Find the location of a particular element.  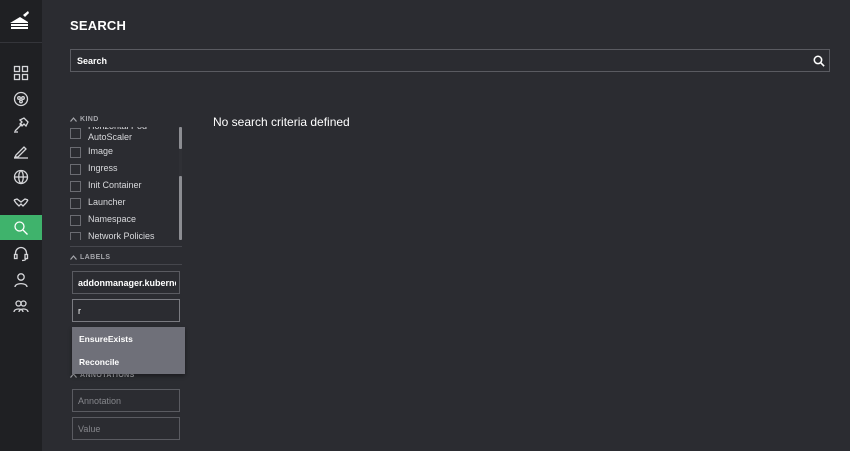

kind-item-launcher: Launcher is located at coordinates (126, 203).